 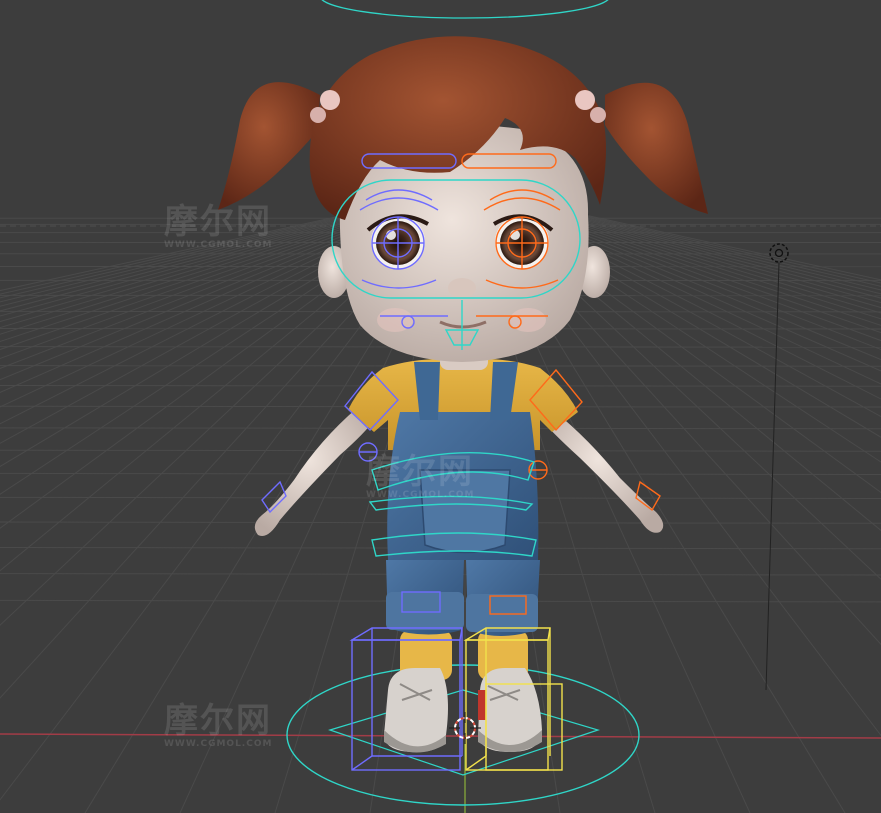 What do you see at coordinates (464, 732) in the screenshot?
I see `root-diamond-control` at bounding box center [464, 732].